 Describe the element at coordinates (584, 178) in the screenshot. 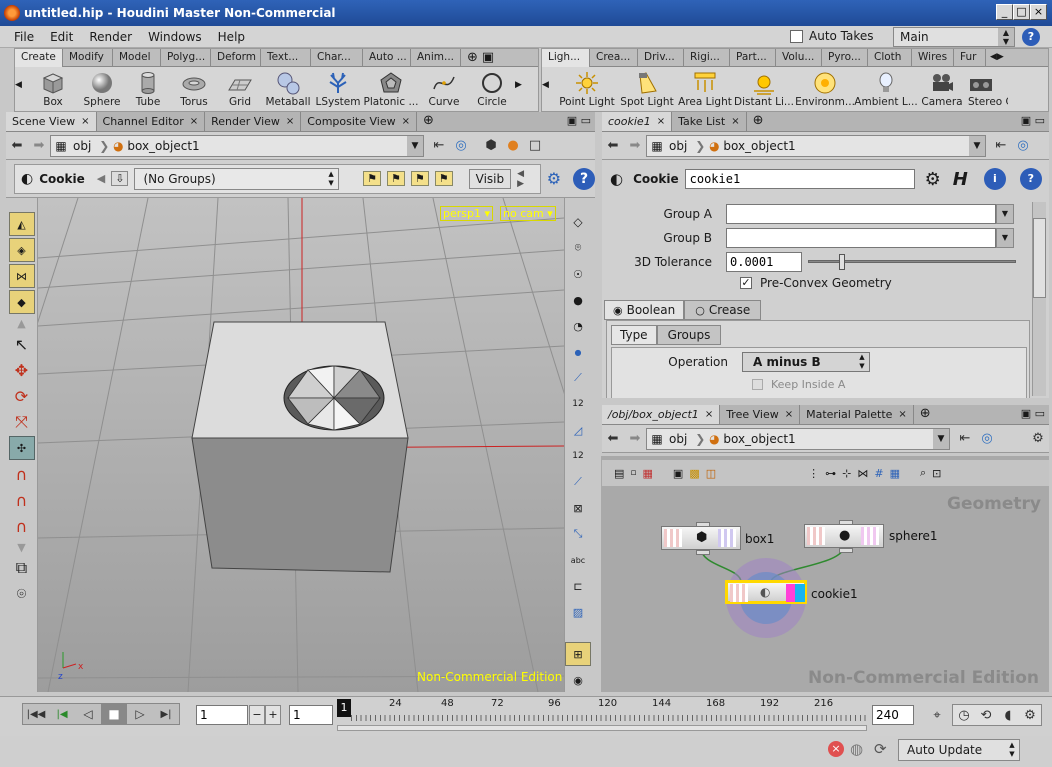

I see `help-icon: ?` at that location.